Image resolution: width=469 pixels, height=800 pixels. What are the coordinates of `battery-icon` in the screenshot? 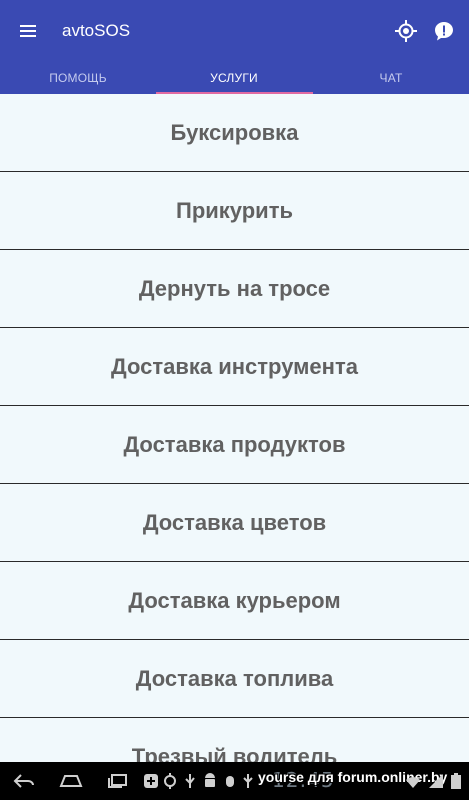 It's located at (456, 781).